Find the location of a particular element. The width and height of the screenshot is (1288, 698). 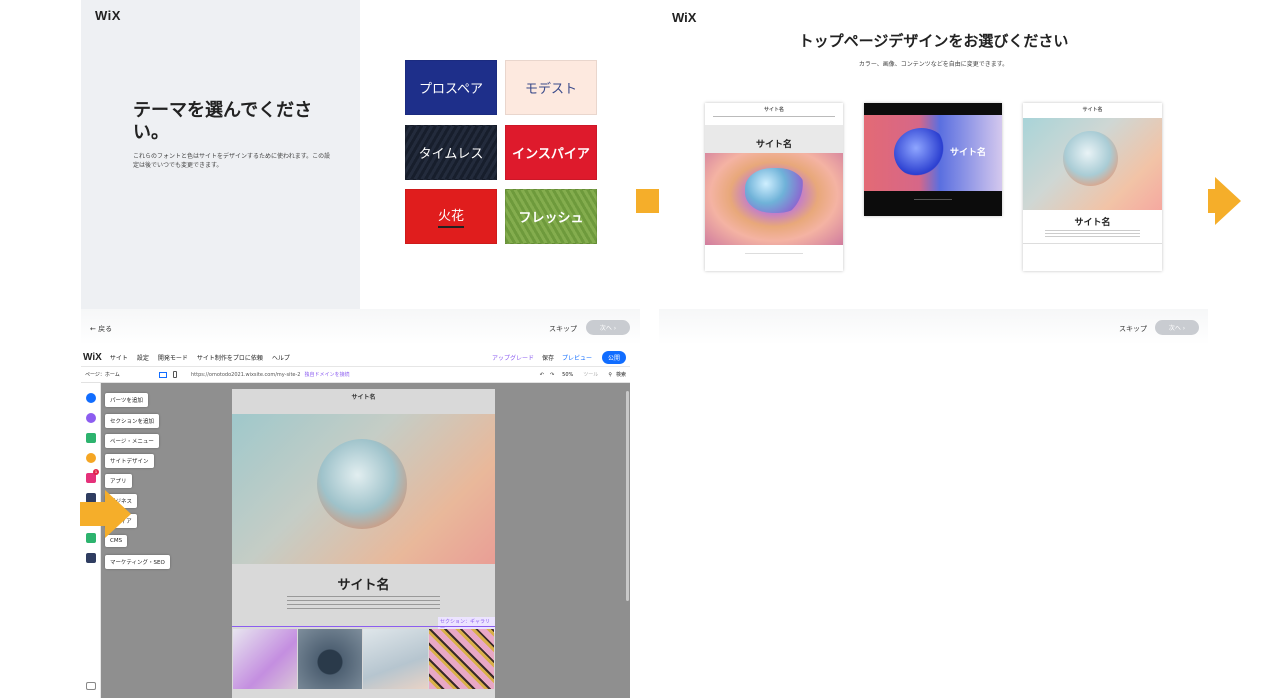

theme-label: フレッシュ is located at coordinates (551, 218).